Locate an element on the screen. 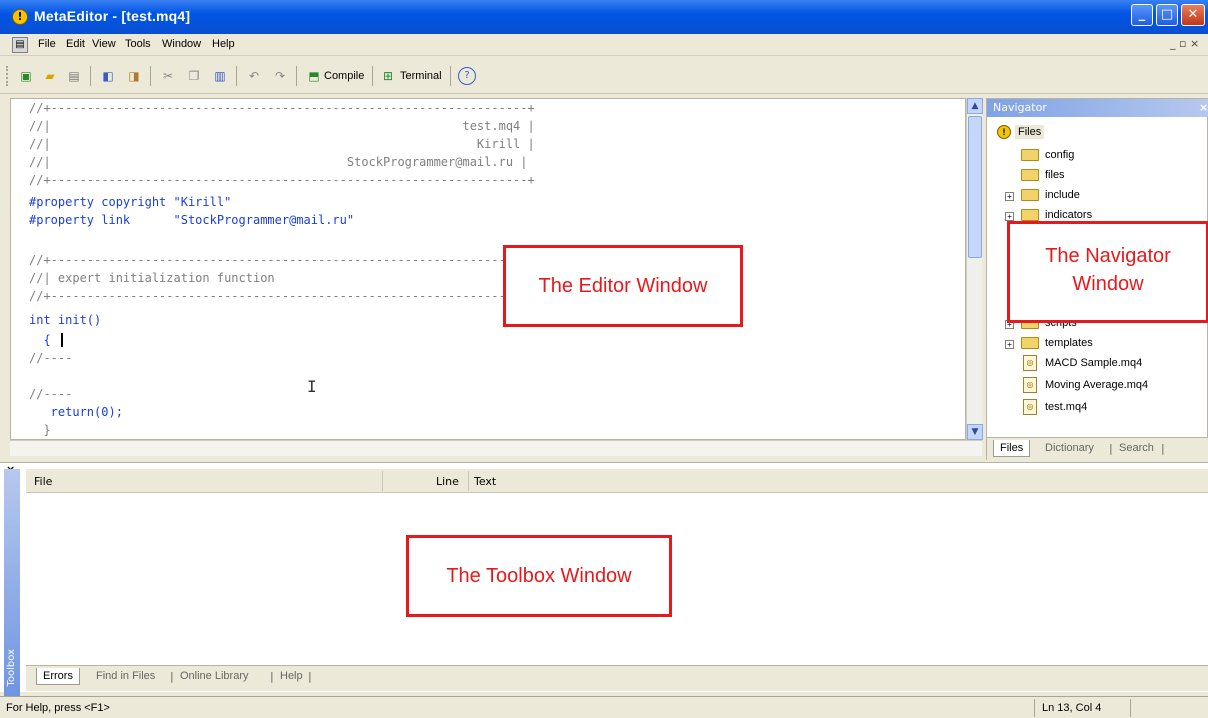 This screenshot has height=718, width=1208. menu-edit: Edit is located at coordinates (75, 44).